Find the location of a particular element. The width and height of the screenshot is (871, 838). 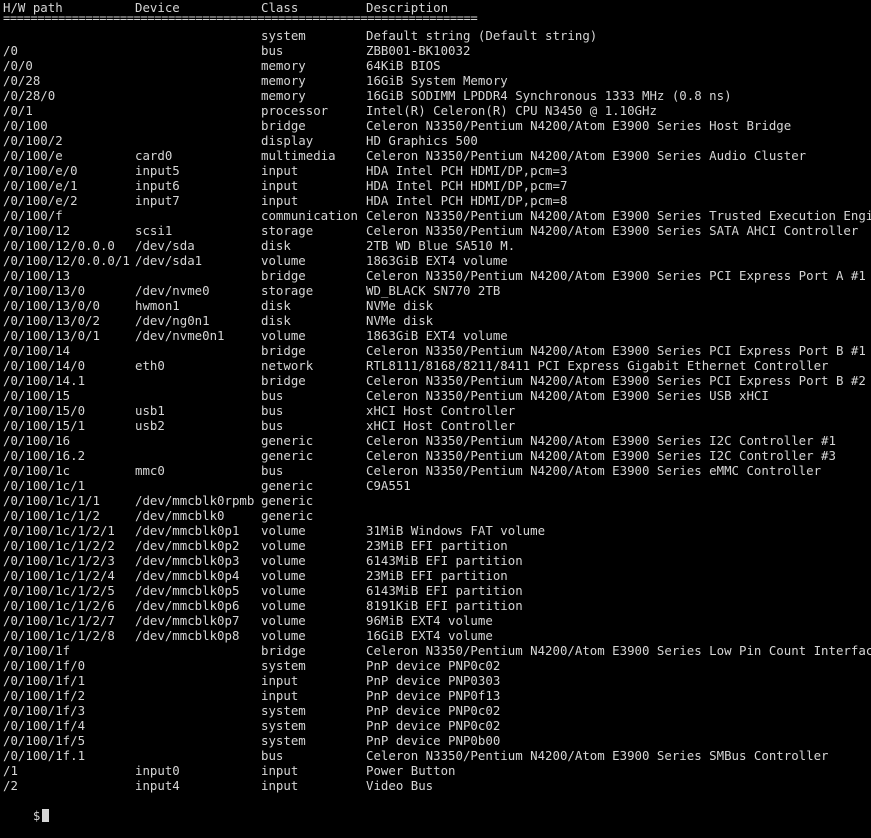

hw-path-cell: /0/100/1c/1/2/5 is located at coordinates (59, 590).